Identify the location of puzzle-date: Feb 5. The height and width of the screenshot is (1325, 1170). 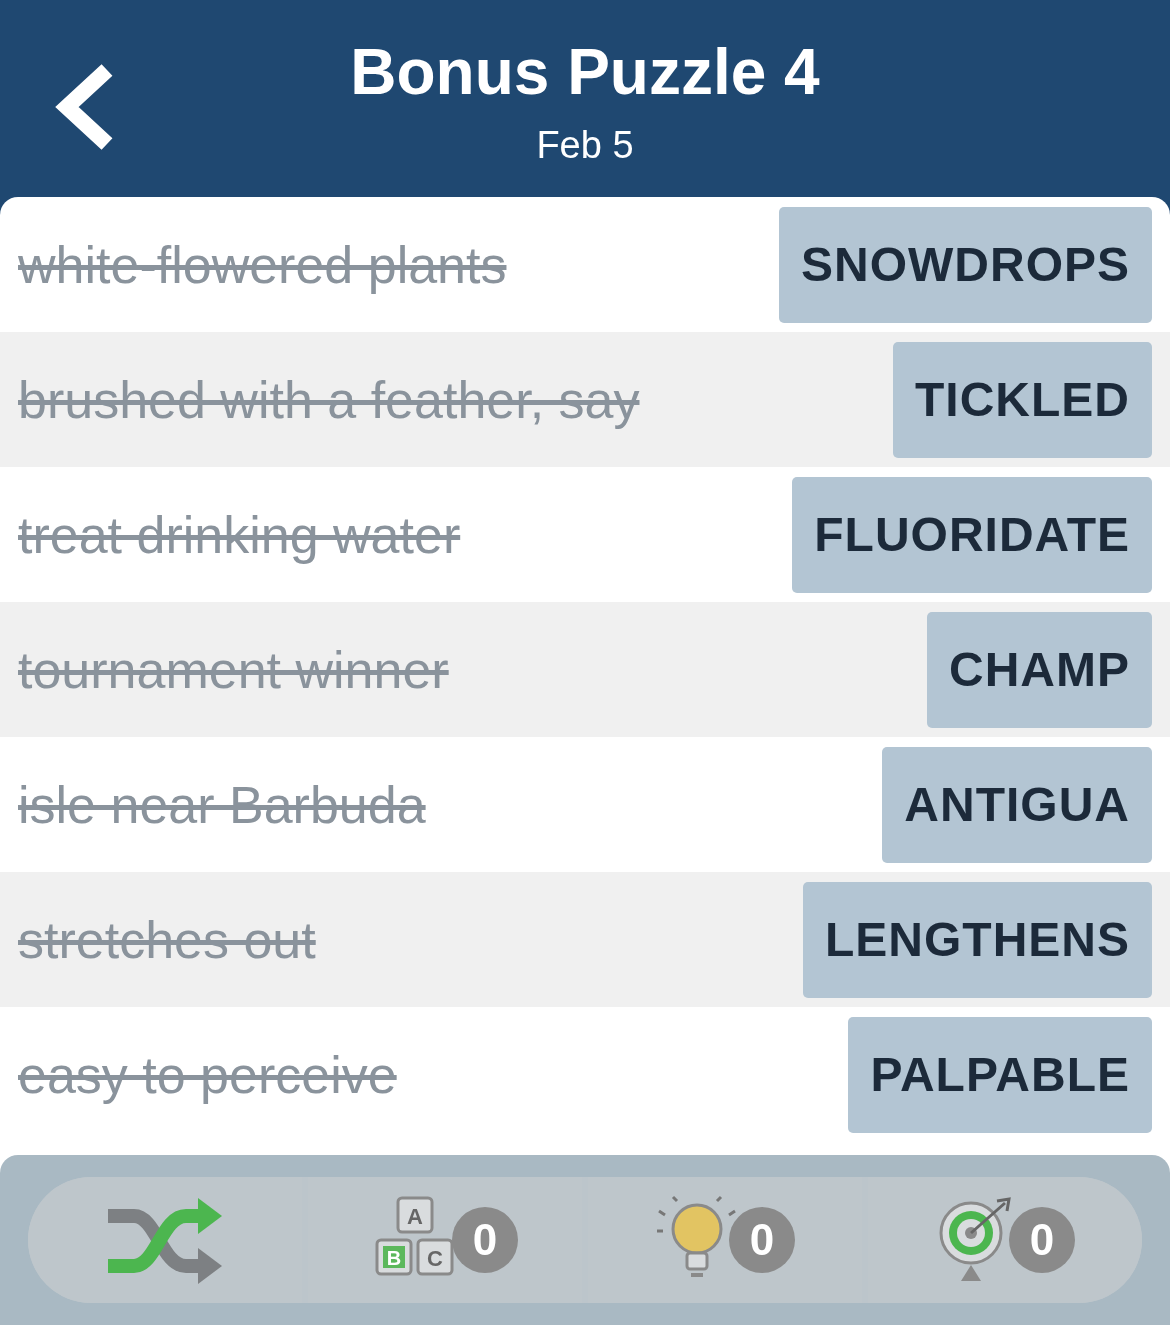
(585, 145).